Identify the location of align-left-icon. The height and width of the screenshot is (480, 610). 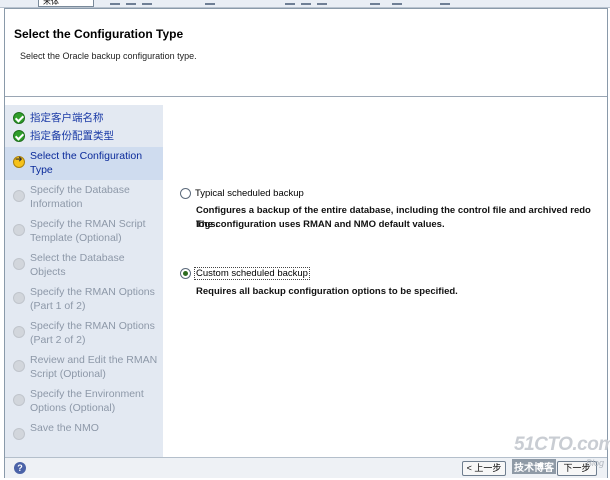
(290, 2).